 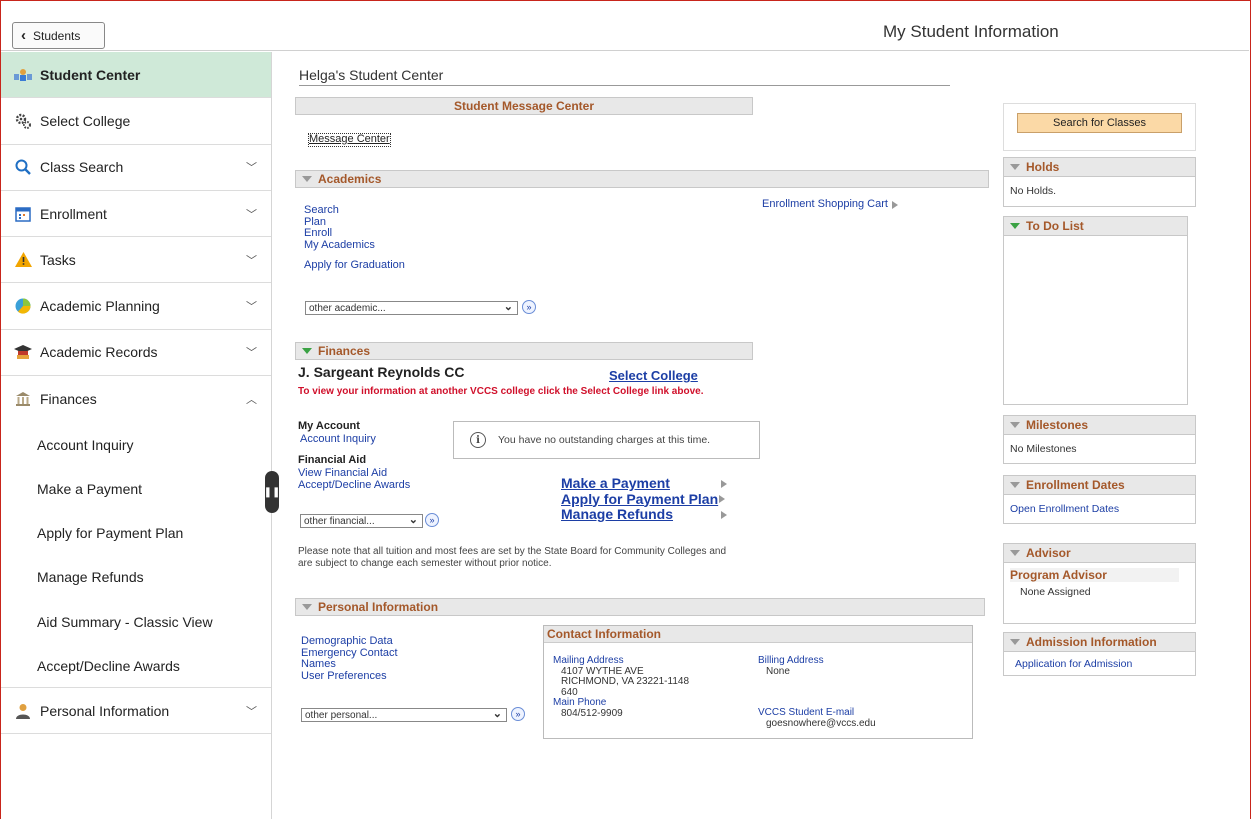 What do you see at coordinates (524, 351) in the screenshot?
I see `finances-header: Finances` at bounding box center [524, 351].